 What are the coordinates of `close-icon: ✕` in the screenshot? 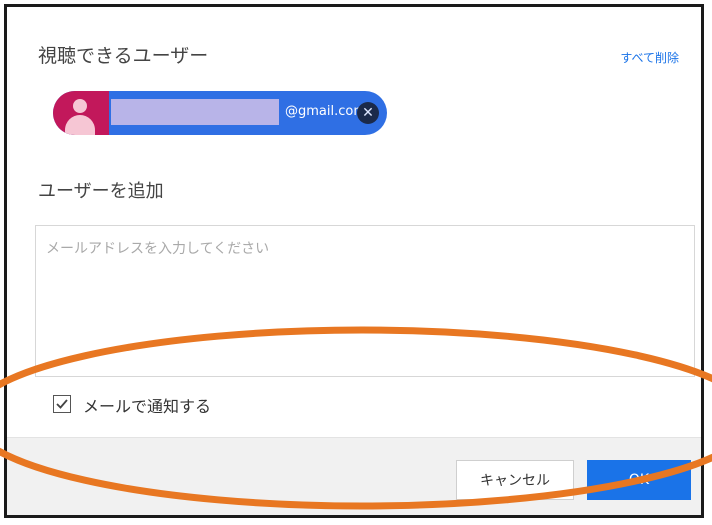 It's located at (368, 113).